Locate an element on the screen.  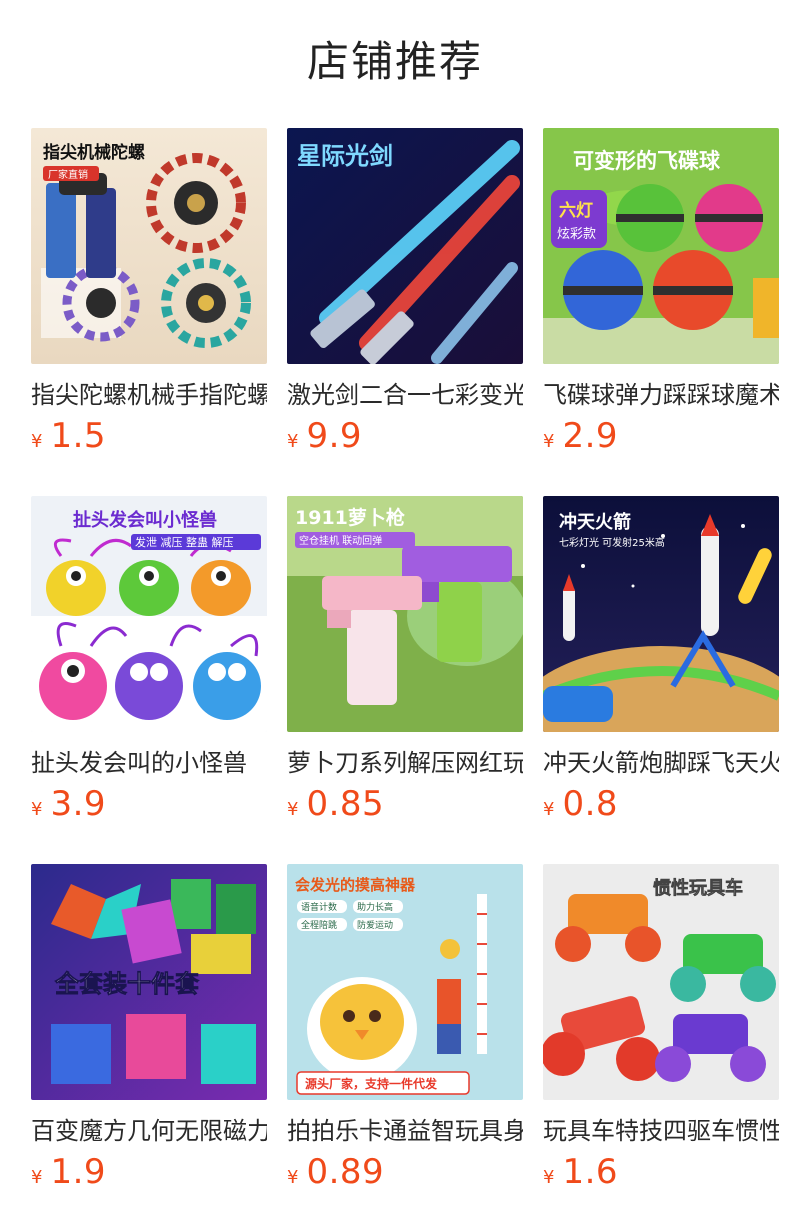
product-price: ¥ 2.9 is located at coordinates (661, 436).